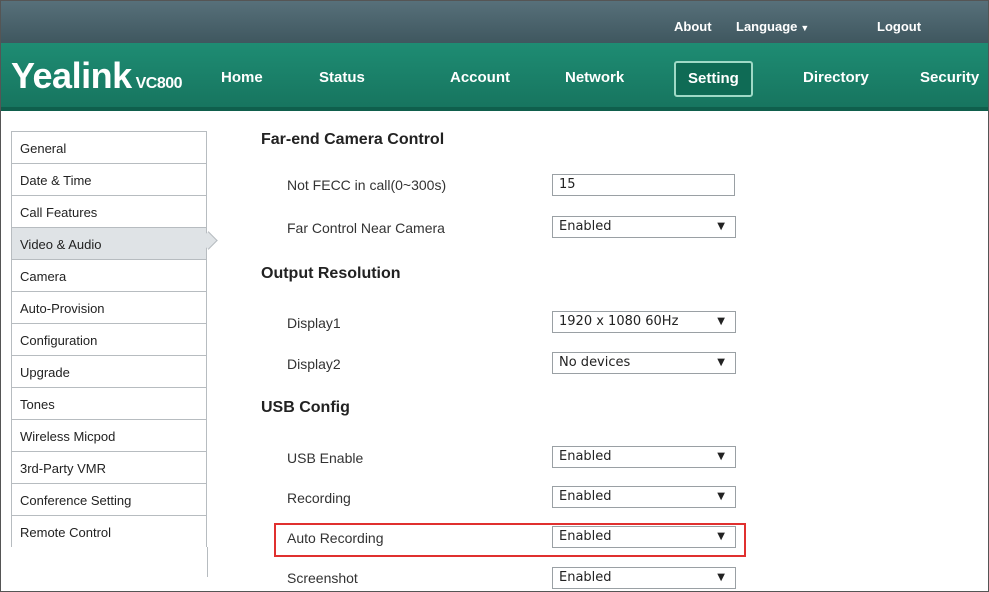 The height and width of the screenshot is (592, 989). I want to click on section-title-fecc: Far-end Camera Control, so click(353, 139).